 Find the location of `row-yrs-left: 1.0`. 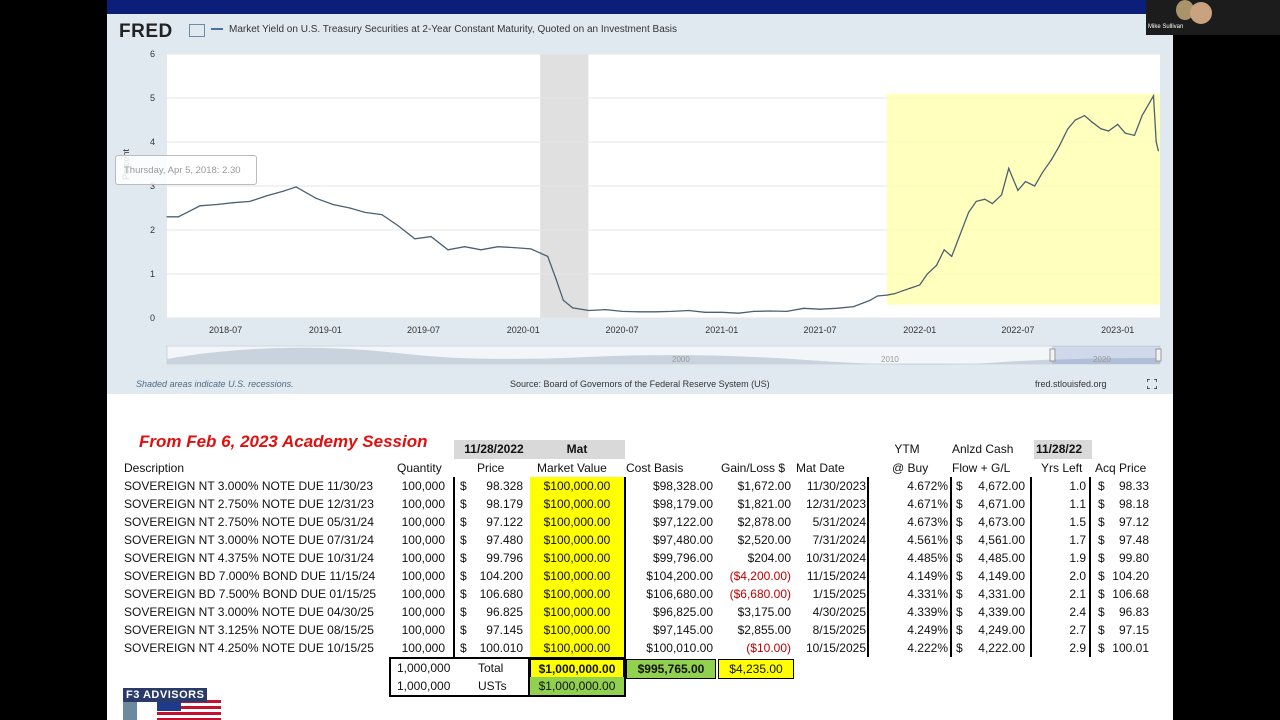

row-yrs-left: 1.0 is located at coordinates (1077, 486).